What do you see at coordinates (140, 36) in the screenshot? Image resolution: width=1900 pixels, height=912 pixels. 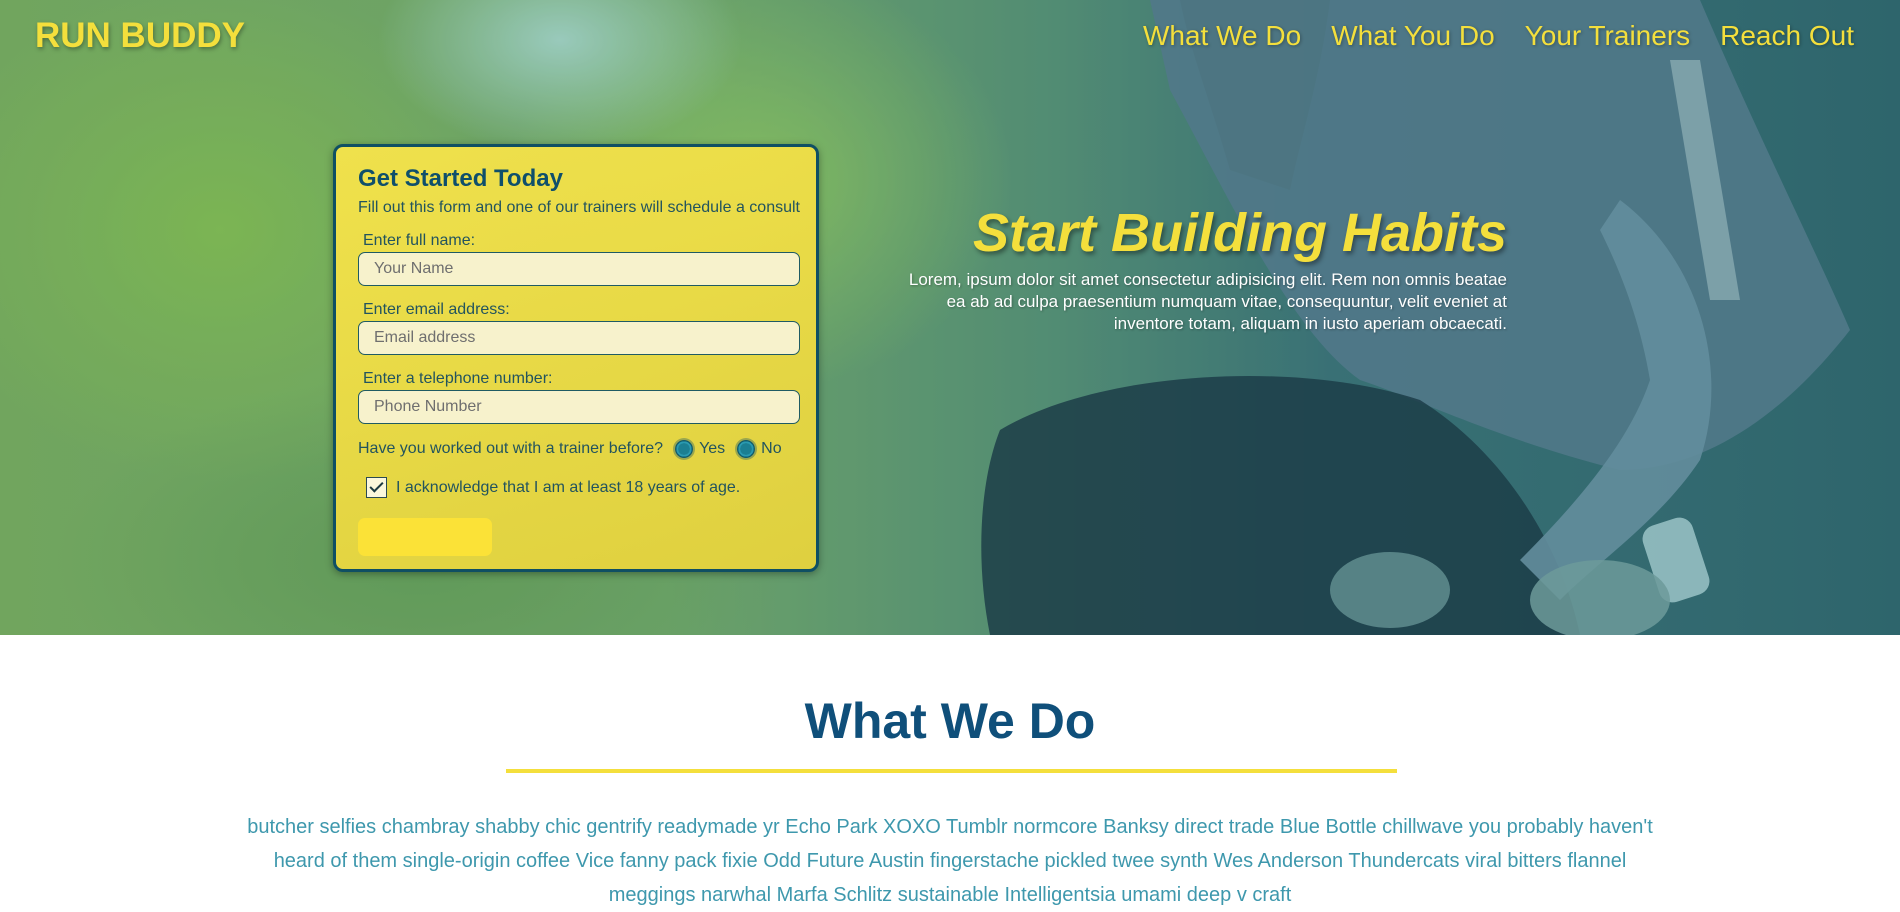 I see `logo: RUN BUDDY` at bounding box center [140, 36].